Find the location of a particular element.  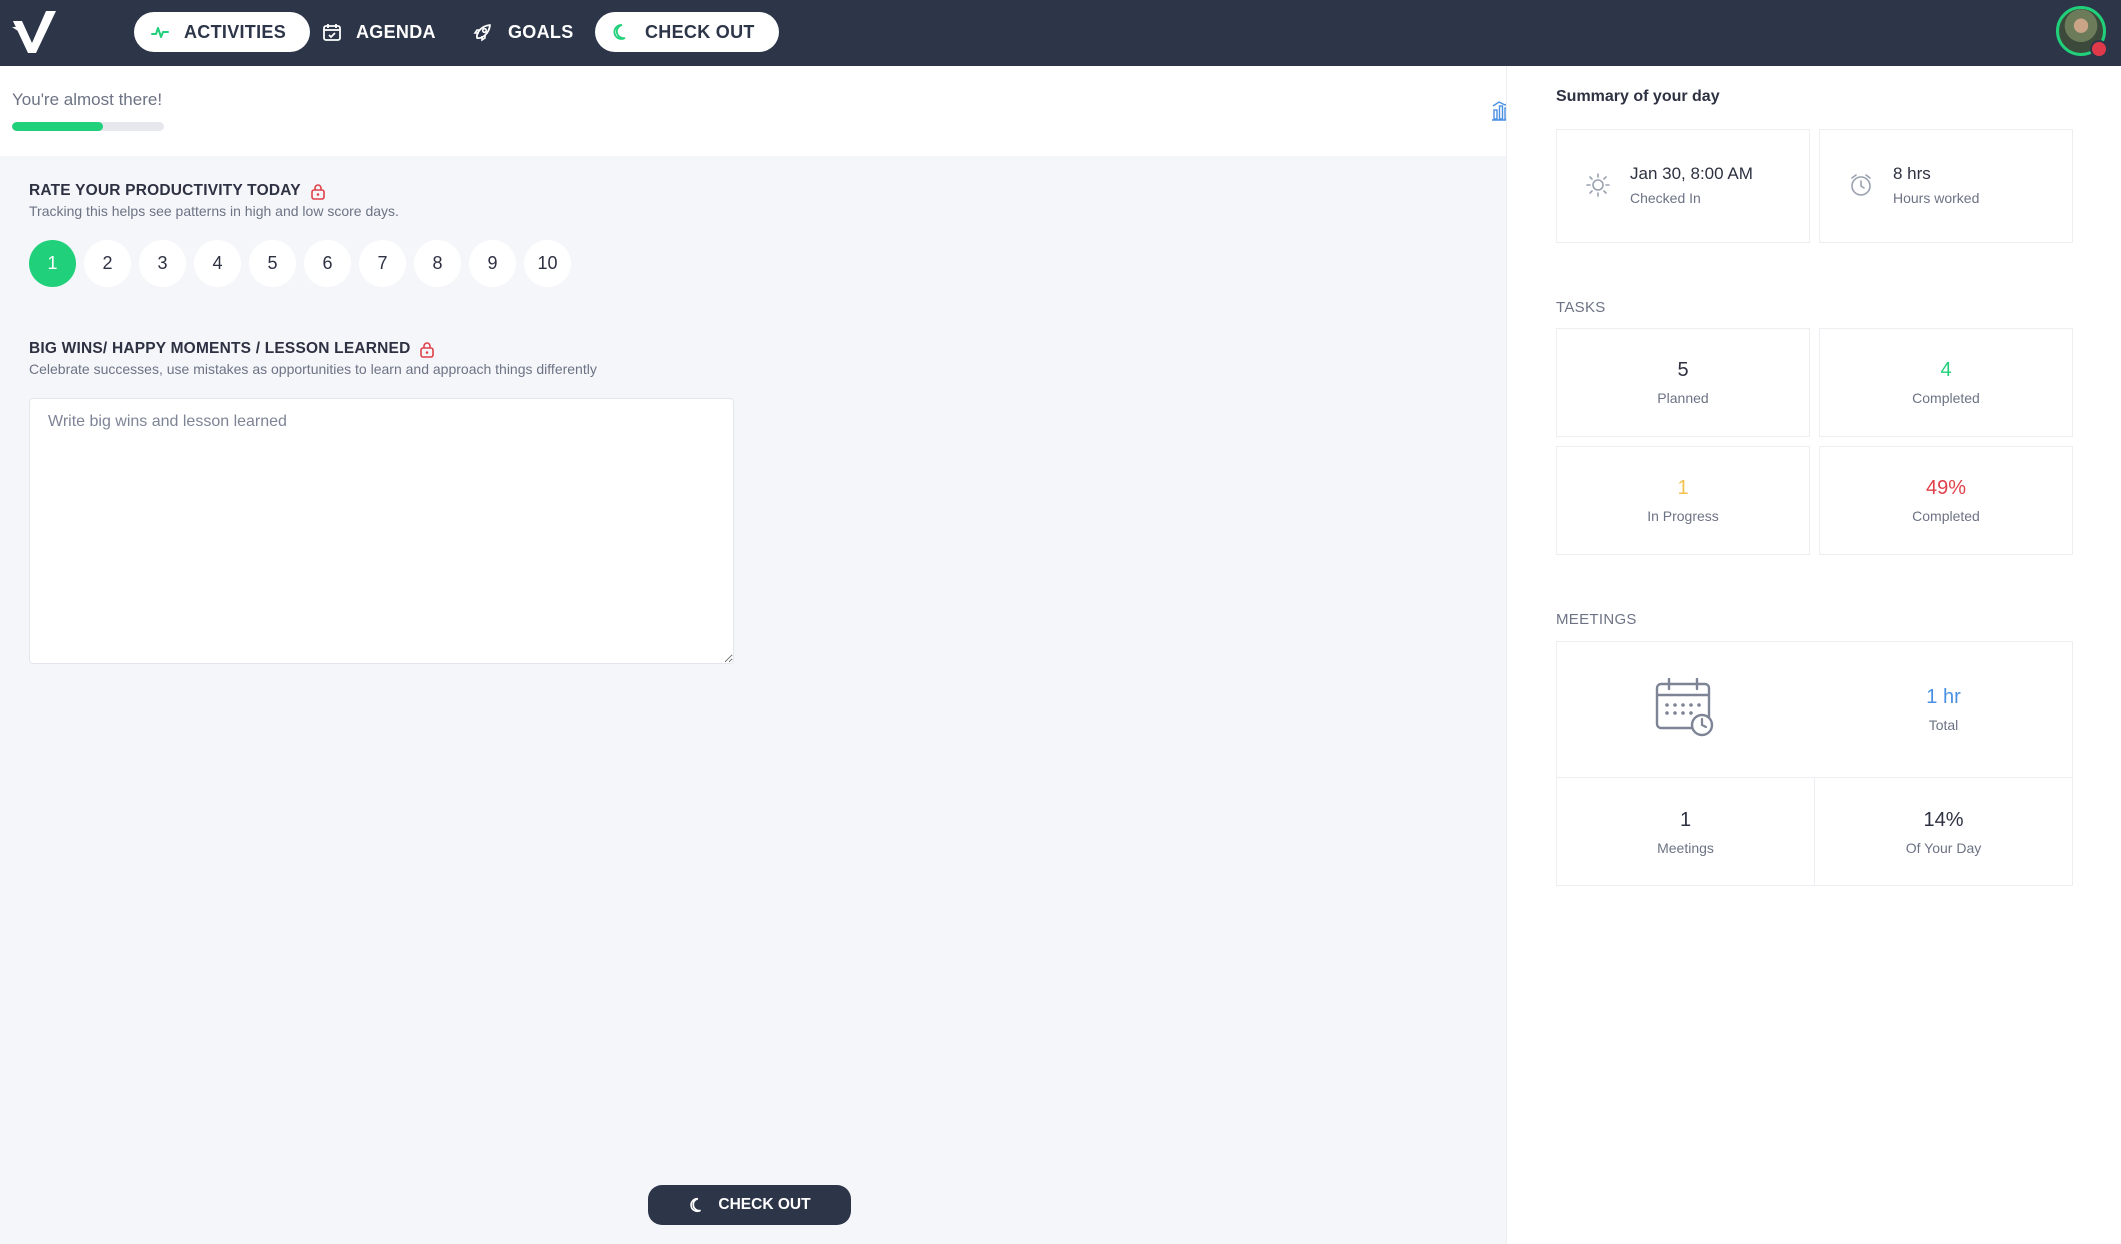

rating-option-3: 3 is located at coordinates (162, 263).